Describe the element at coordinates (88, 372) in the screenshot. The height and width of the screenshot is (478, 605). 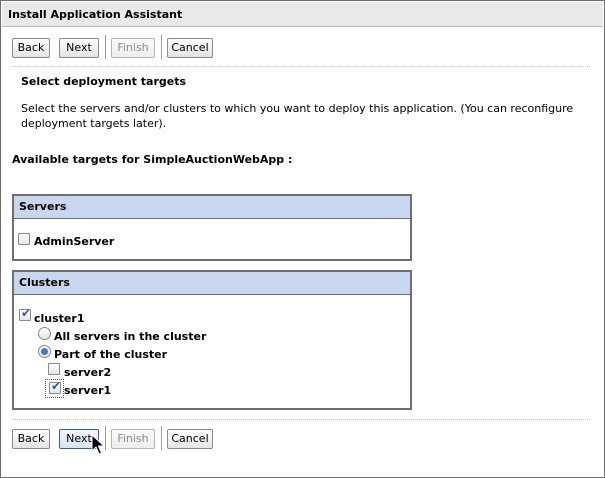
I see `server2-label: server2` at that location.